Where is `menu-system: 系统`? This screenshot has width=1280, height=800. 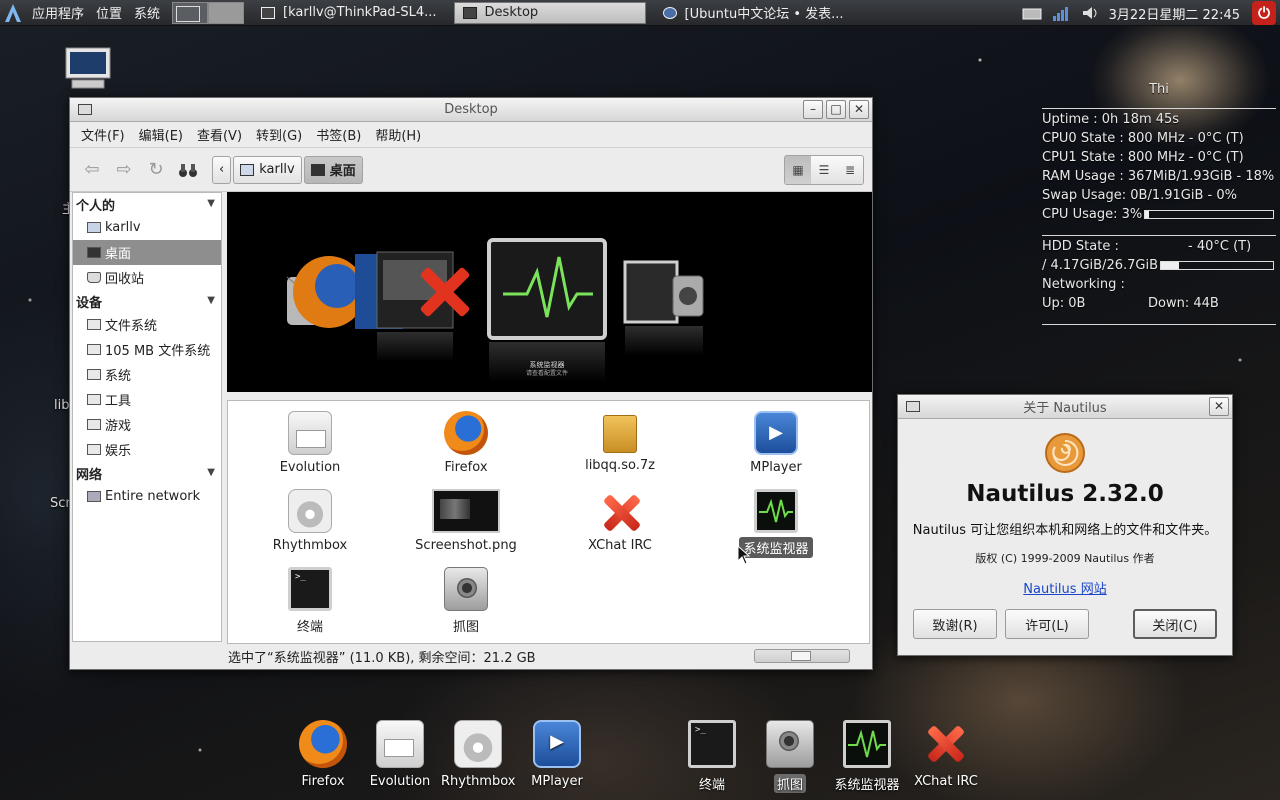 menu-system: 系统 is located at coordinates (147, 12).